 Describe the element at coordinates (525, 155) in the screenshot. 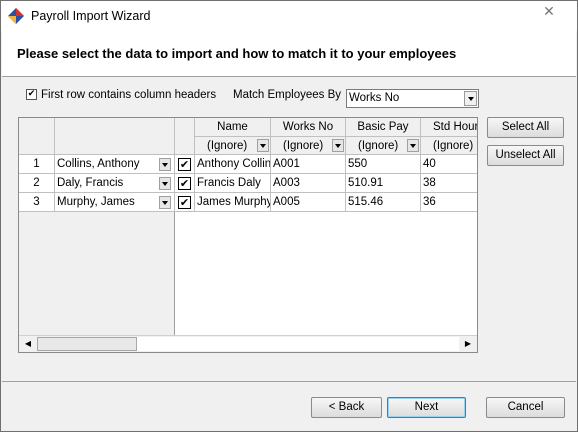

I see `unselect-all-button: Unselect All` at that location.